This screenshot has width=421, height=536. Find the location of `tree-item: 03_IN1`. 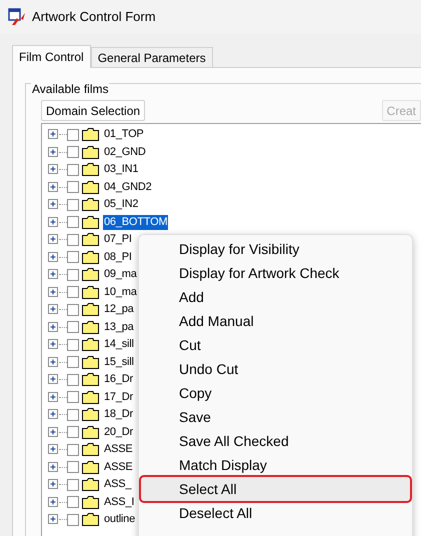

tree-item: 03_IN1 is located at coordinates (121, 170).